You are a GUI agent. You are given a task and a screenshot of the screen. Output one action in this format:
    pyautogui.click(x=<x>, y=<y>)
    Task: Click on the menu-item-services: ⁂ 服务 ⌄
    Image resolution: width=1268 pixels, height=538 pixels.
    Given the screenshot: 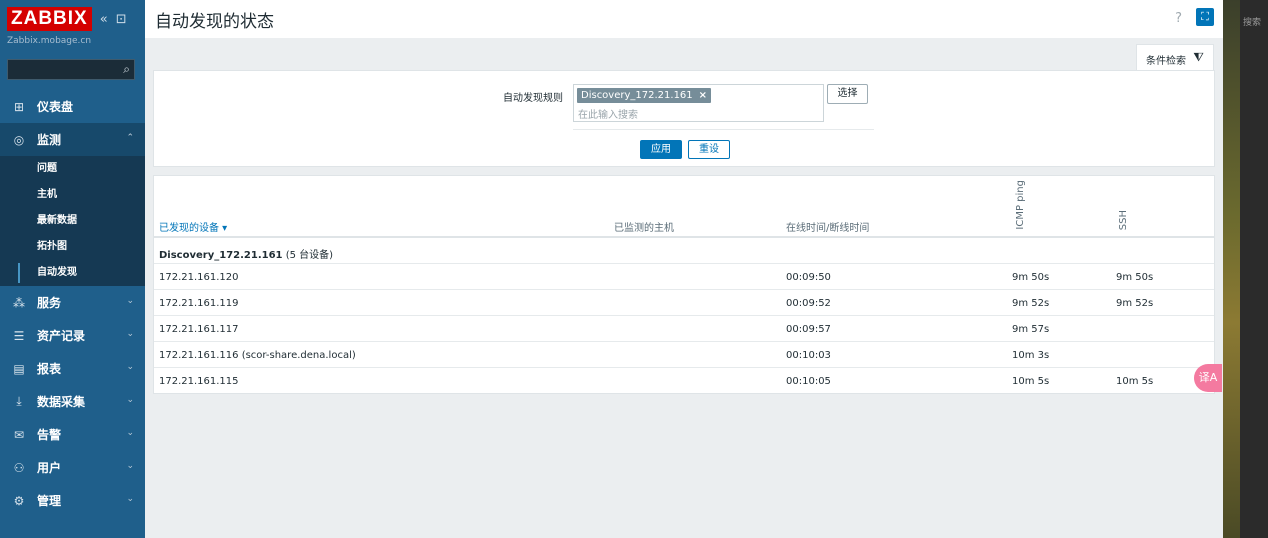 What is the action you would take?
    pyautogui.click(x=72, y=302)
    